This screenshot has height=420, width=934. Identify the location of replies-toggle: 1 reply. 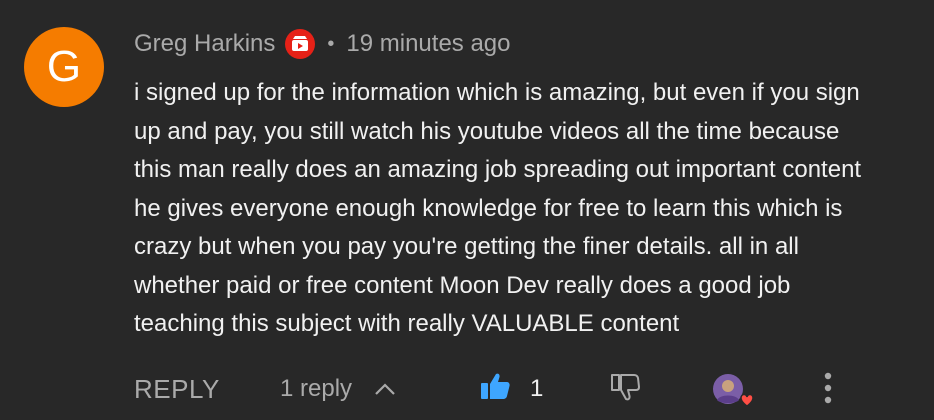
(338, 389).